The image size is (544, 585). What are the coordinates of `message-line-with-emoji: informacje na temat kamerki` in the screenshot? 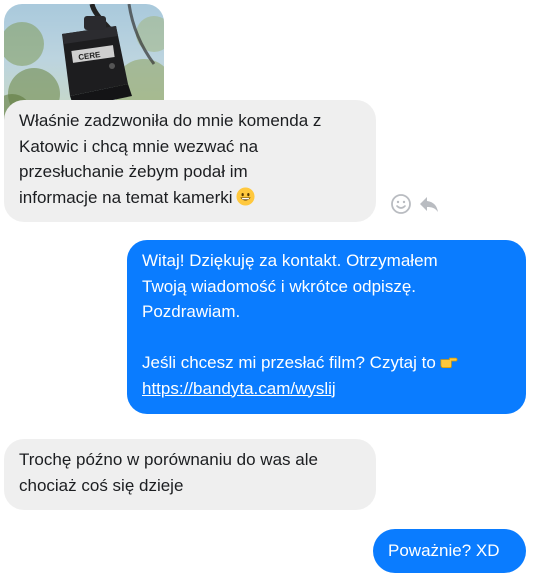 It's located at (190, 198).